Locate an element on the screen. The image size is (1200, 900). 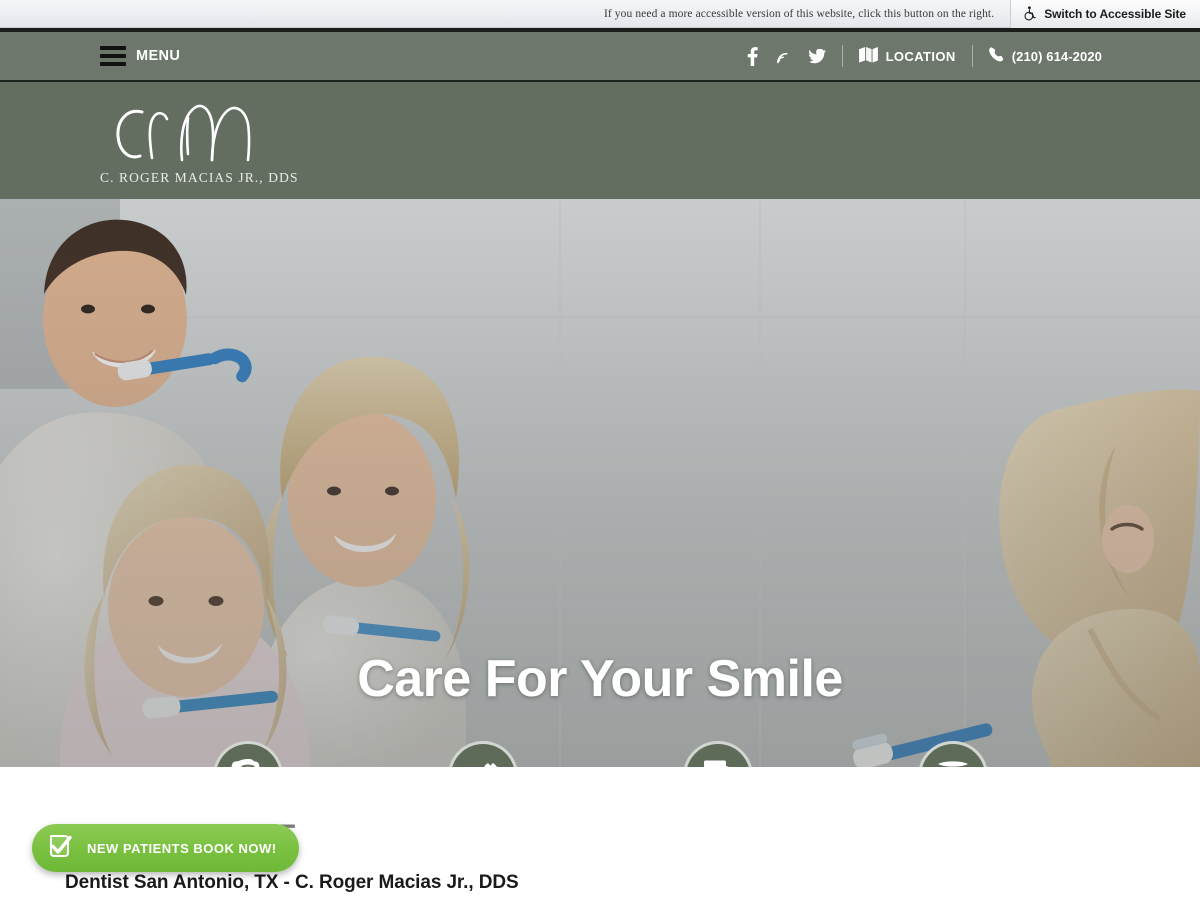
crm-monogram-icon is located at coordinates (183, 133).